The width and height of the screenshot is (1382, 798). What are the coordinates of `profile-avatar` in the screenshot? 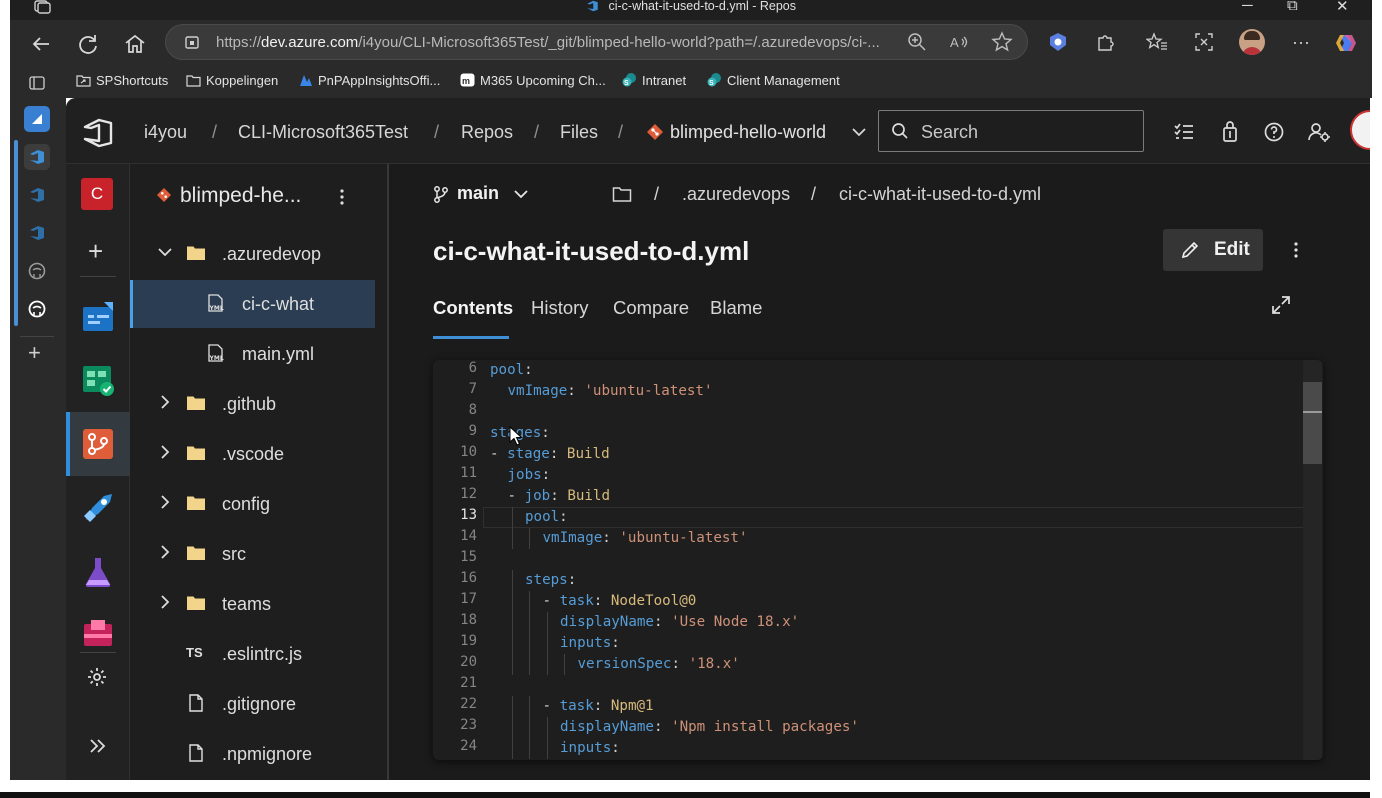 It's located at (1252, 42).